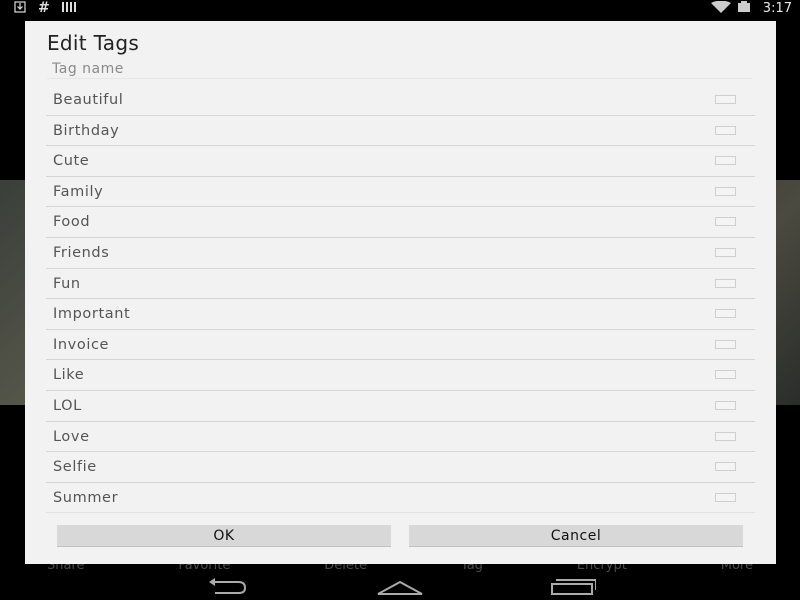 The height and width of the screenshot is (600, 800). Describe the element at coordinates (400, 192) in the screenshot. I see `tag-row: Family` at that location.